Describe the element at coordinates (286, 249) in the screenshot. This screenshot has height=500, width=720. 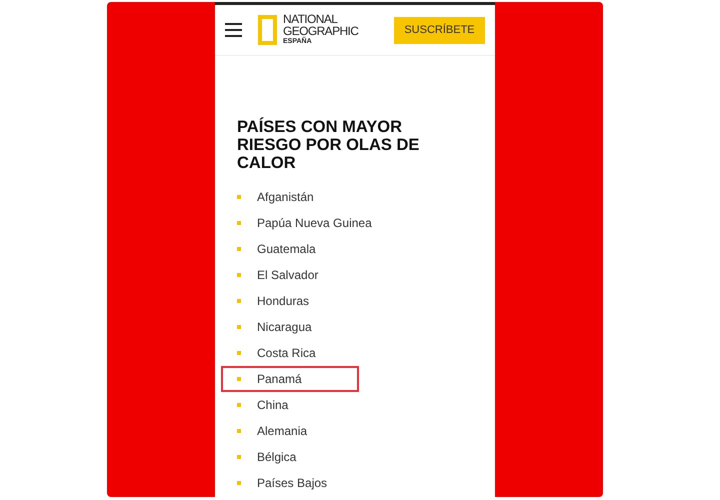
I see `country-name: Guatemala` at that location.